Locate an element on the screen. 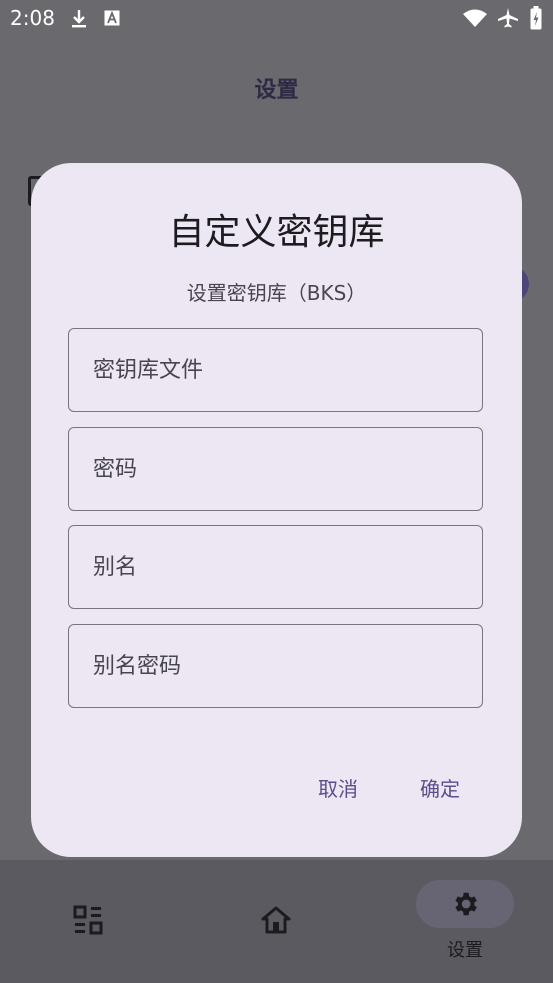 This screenshot has height=983, width=553. password-input is located at coordinates (275, 469).